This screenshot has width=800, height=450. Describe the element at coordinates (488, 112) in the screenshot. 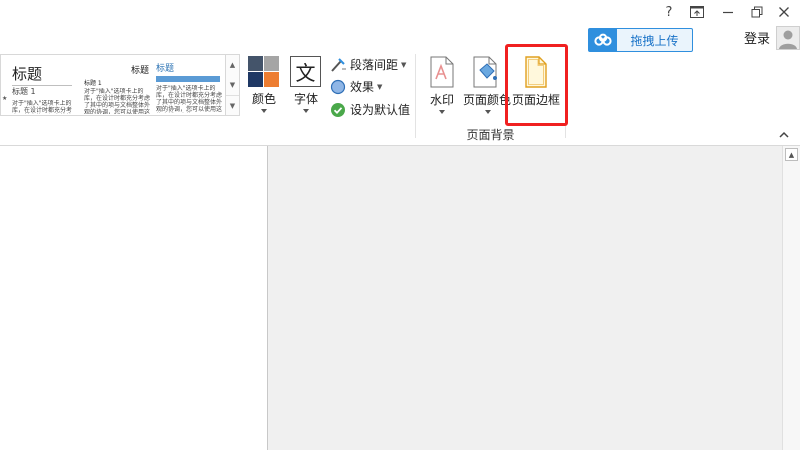

I see `page-color-caret-icon` at that location.